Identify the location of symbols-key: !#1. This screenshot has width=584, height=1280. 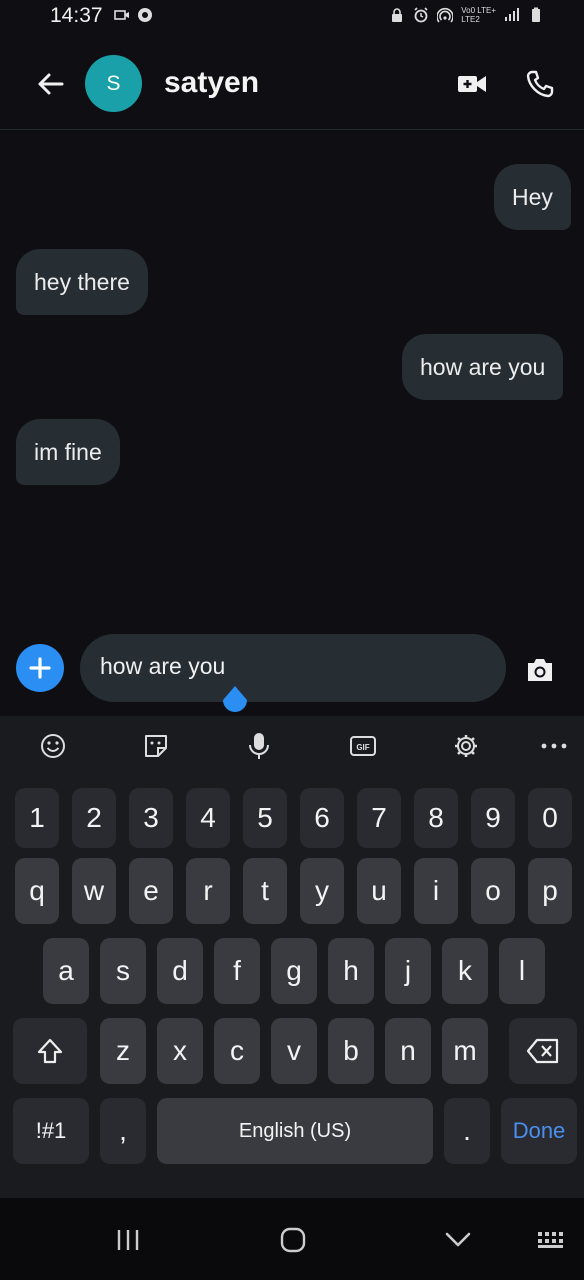
(51, 1131).